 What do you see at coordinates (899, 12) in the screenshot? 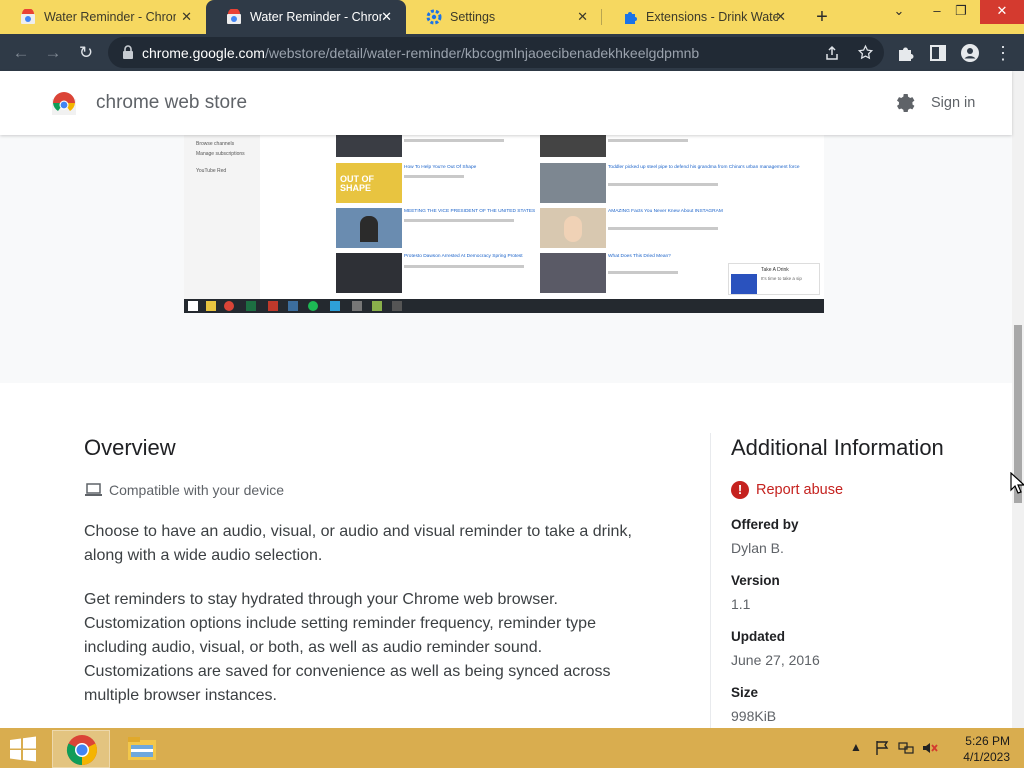
I see `tab-search-chevron-icon: ⌄` at bounding box center [899, 12].